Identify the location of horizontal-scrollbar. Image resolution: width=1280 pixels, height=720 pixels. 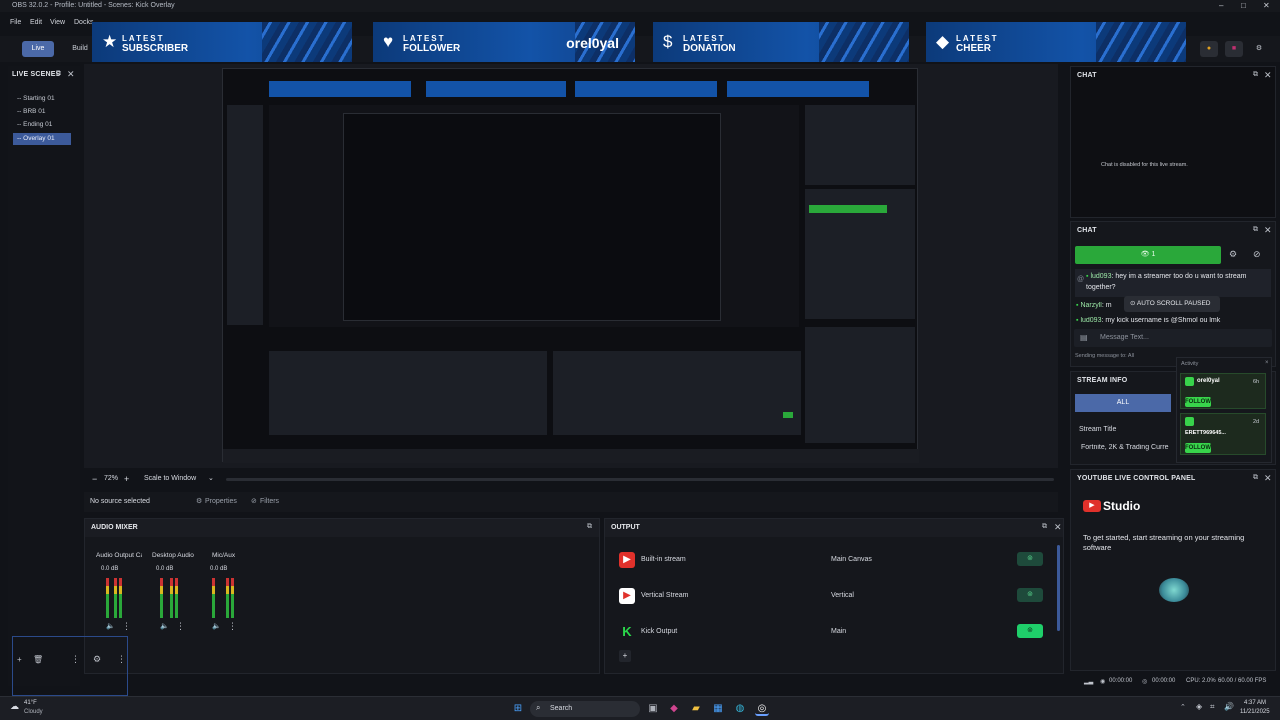
(640, 479).